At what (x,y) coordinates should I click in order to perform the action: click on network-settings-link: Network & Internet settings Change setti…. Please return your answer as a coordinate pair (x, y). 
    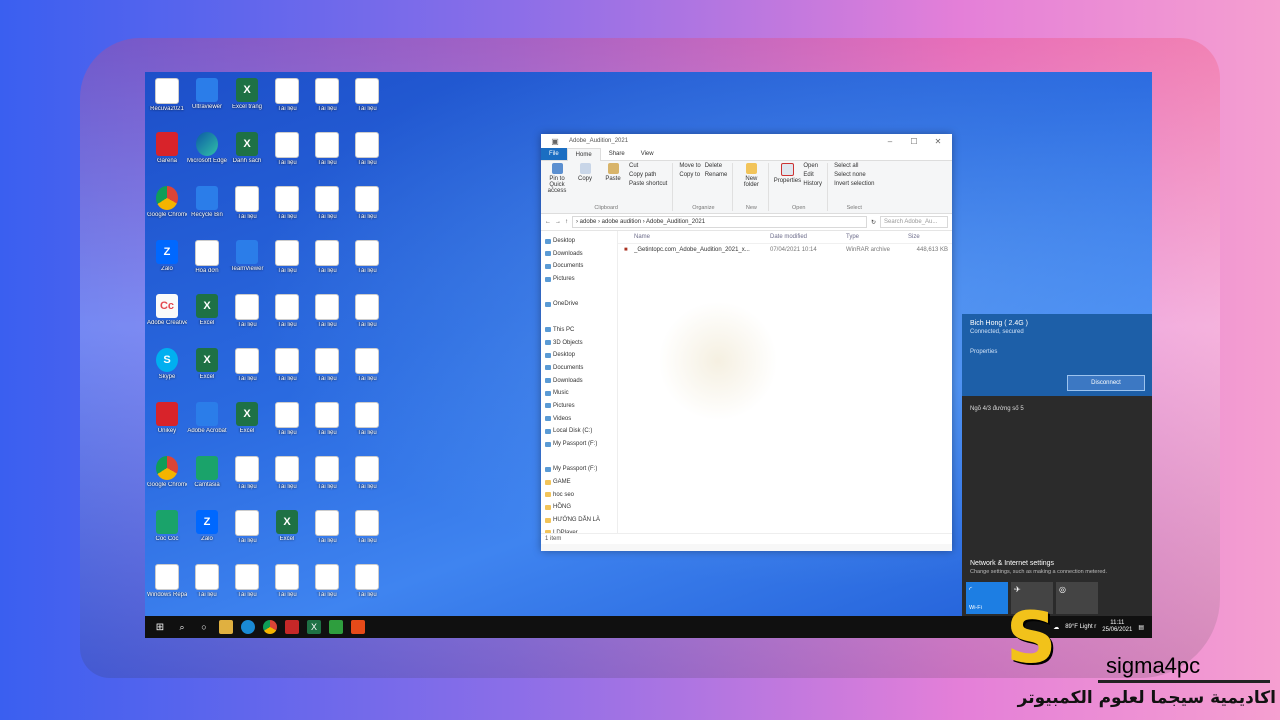
    Looking at the image, I should click on (1038, 567).